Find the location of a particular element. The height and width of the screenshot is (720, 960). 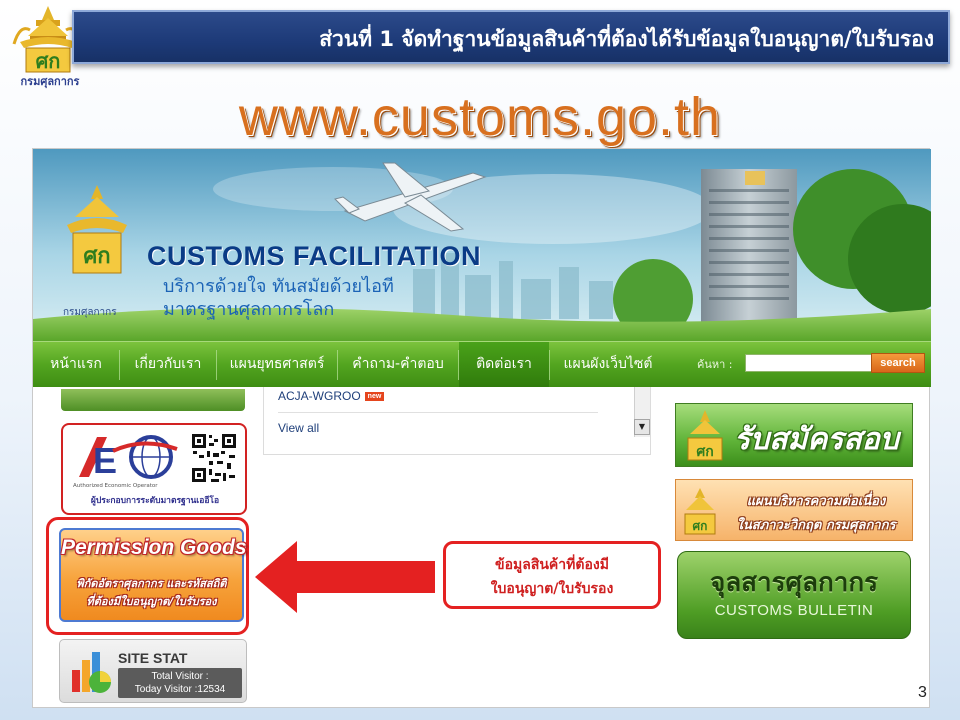

aeo-logo-icon: E is located at coordinates (128, 458).